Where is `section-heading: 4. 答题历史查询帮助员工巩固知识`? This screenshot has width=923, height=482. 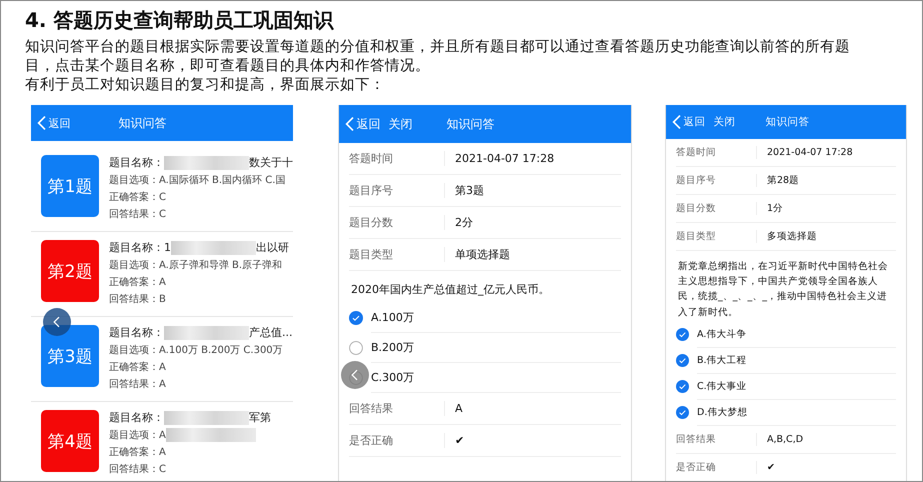
section-heading: 4. 答题历史查询帮助员工巩固知识 is located at coordinates (180, 20).